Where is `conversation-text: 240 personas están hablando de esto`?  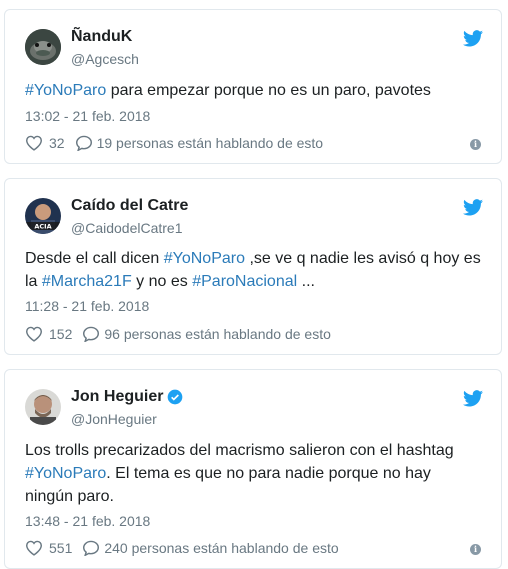 conversation-text: 240 personas están hablando de esto is located at coordinates (221, 548).